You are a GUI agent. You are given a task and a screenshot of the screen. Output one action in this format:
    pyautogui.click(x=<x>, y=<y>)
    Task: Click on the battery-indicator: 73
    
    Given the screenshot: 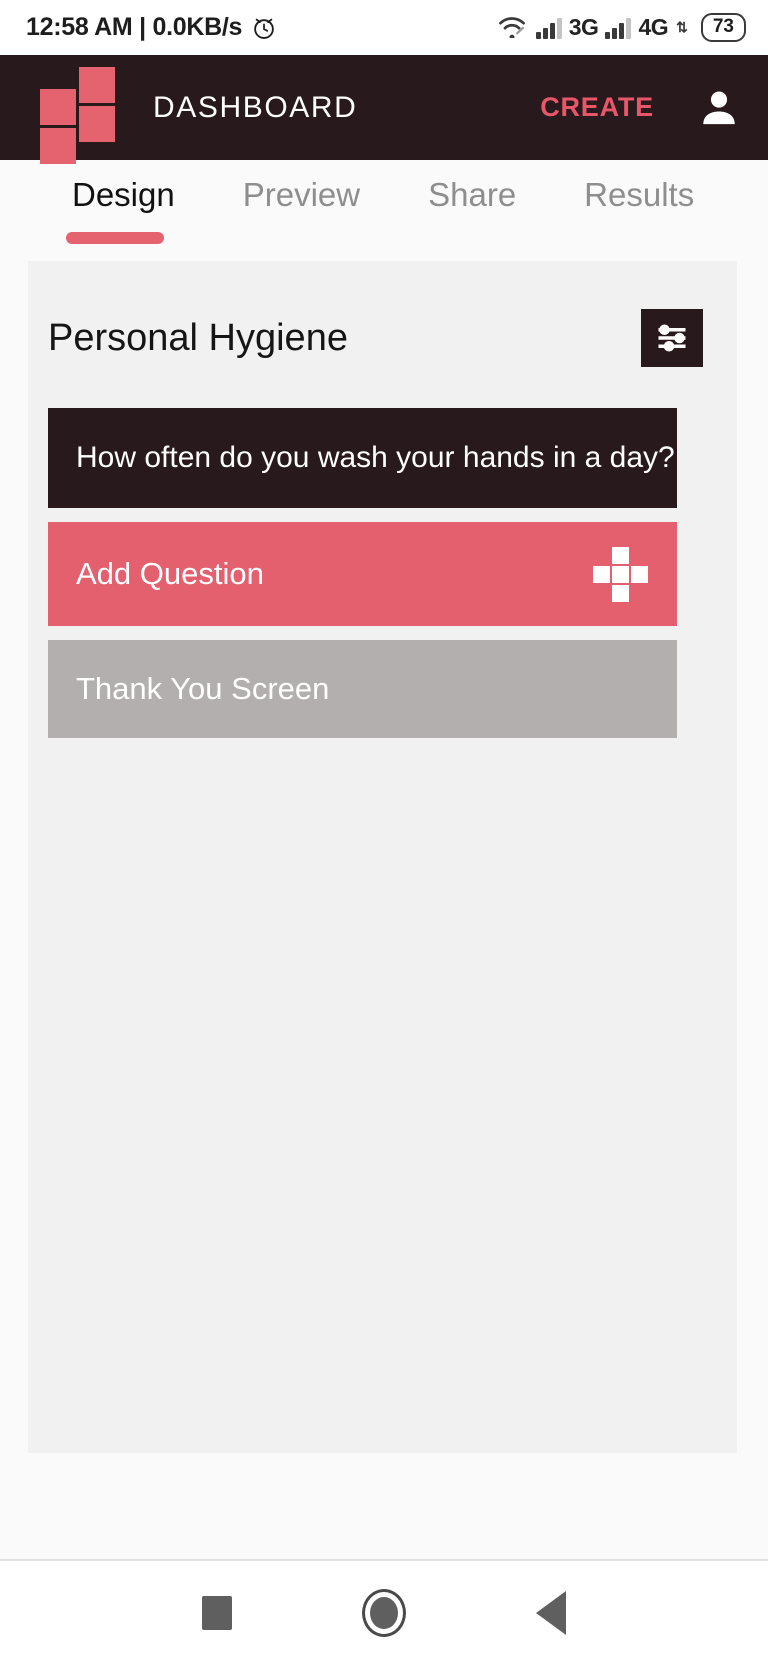 What is the action you would take?
    pyautogui.click(x=723, y=27)
    